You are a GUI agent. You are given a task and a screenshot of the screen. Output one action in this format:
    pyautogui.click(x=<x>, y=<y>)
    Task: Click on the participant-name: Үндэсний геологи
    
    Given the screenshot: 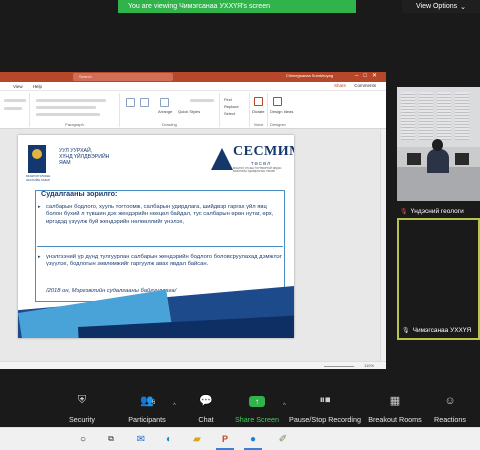 What is the action you would take?
    pyautogui.click(x=437, y=211)
    